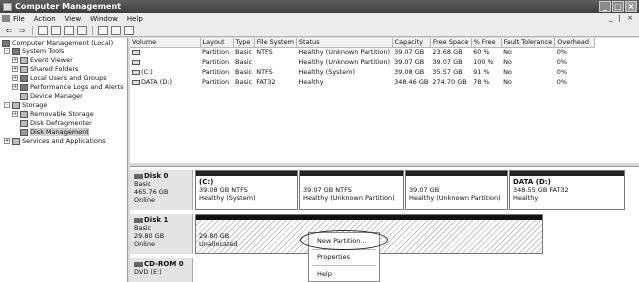  What do you see at coordinates (217, 43) in the screenshot?
I see `column-header-layout: Layout` at bounding box center [217, 43].